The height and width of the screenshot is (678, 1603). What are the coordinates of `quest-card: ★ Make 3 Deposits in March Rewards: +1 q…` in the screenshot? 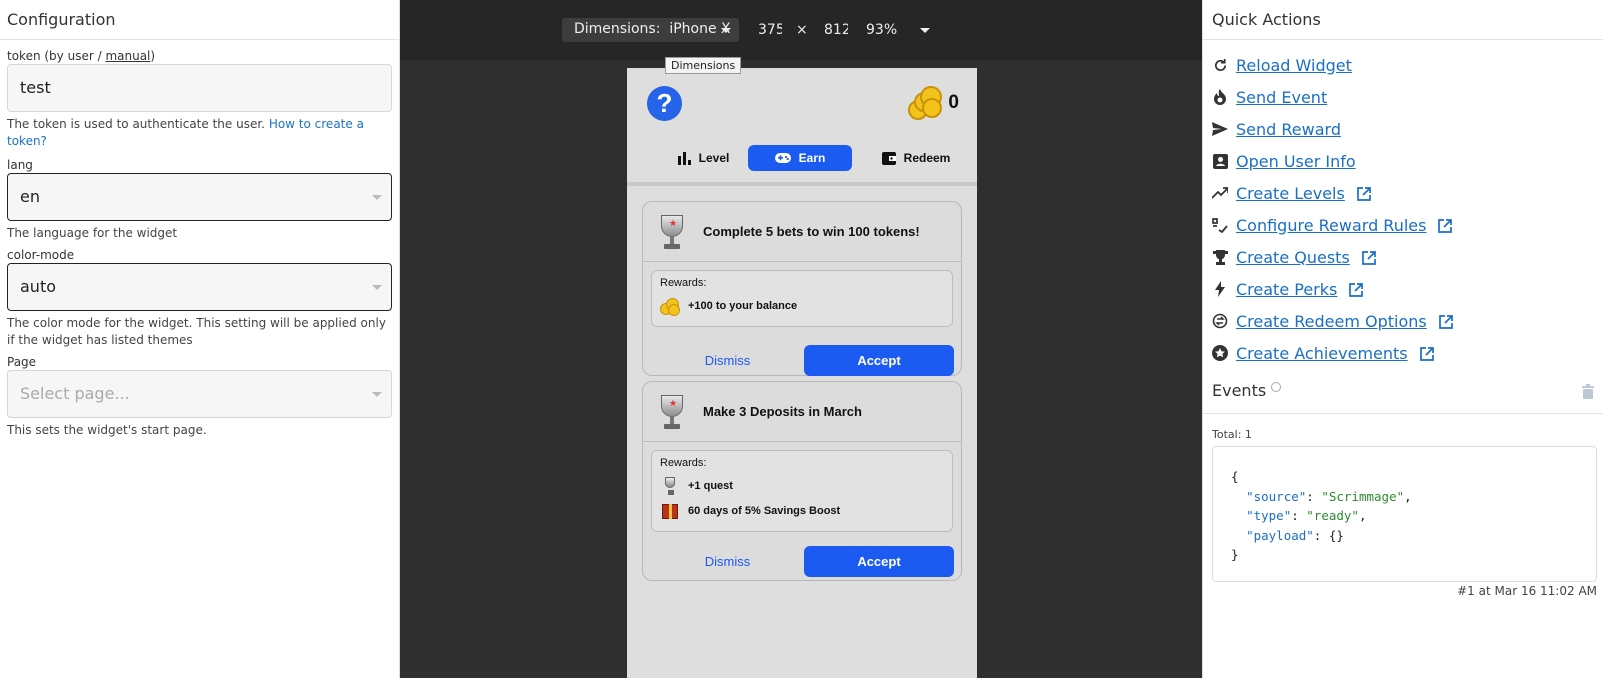 It's located at (802, 481).